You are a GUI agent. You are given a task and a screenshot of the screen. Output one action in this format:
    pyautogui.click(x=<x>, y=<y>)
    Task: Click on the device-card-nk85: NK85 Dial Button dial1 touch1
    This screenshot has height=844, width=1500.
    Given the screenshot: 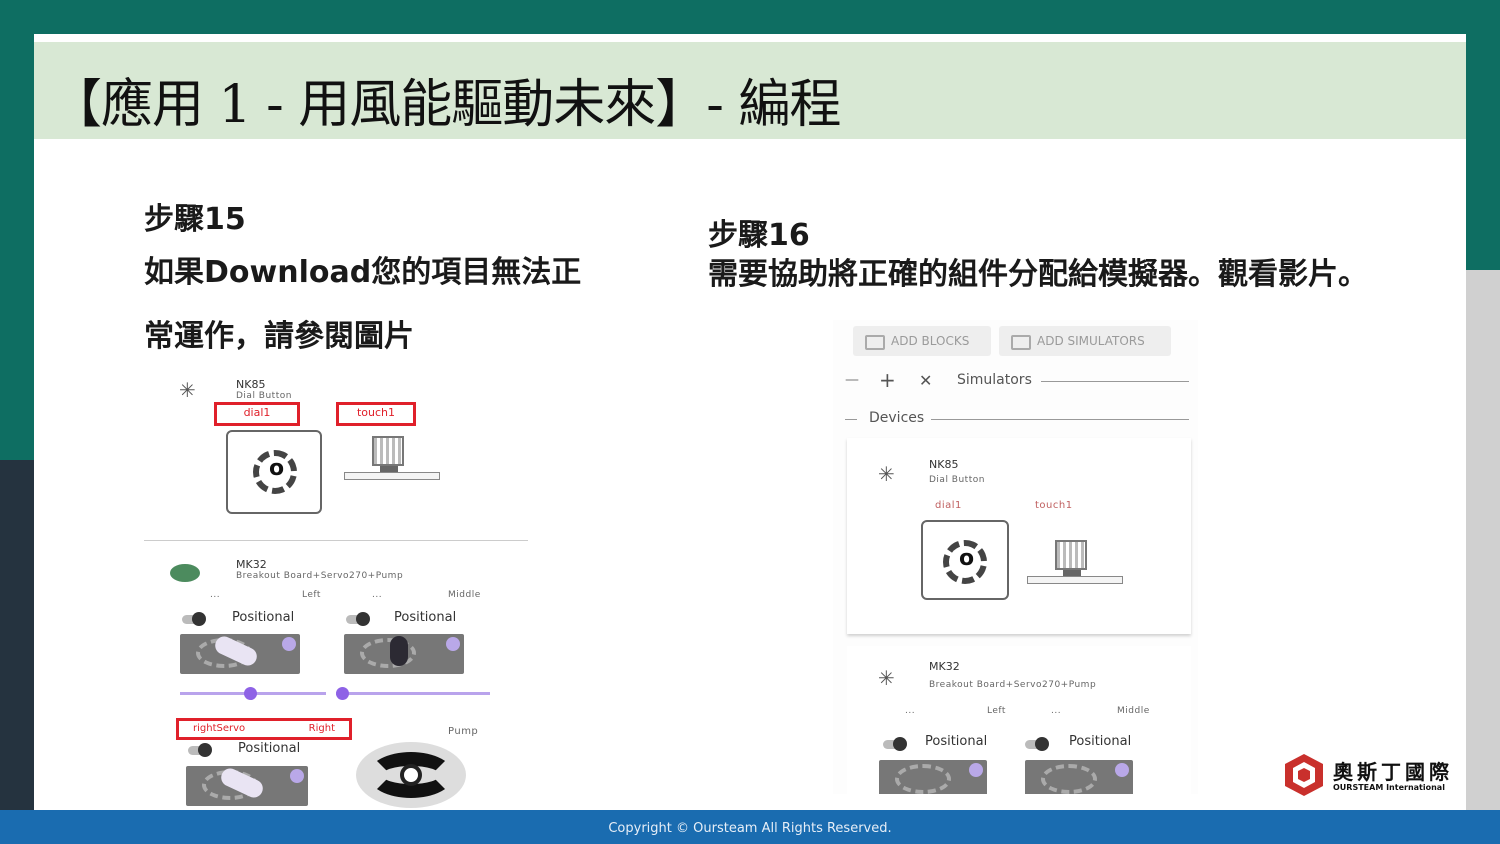 What is the action you would take?
    pyautogui.click(x=1019, y=536)
    